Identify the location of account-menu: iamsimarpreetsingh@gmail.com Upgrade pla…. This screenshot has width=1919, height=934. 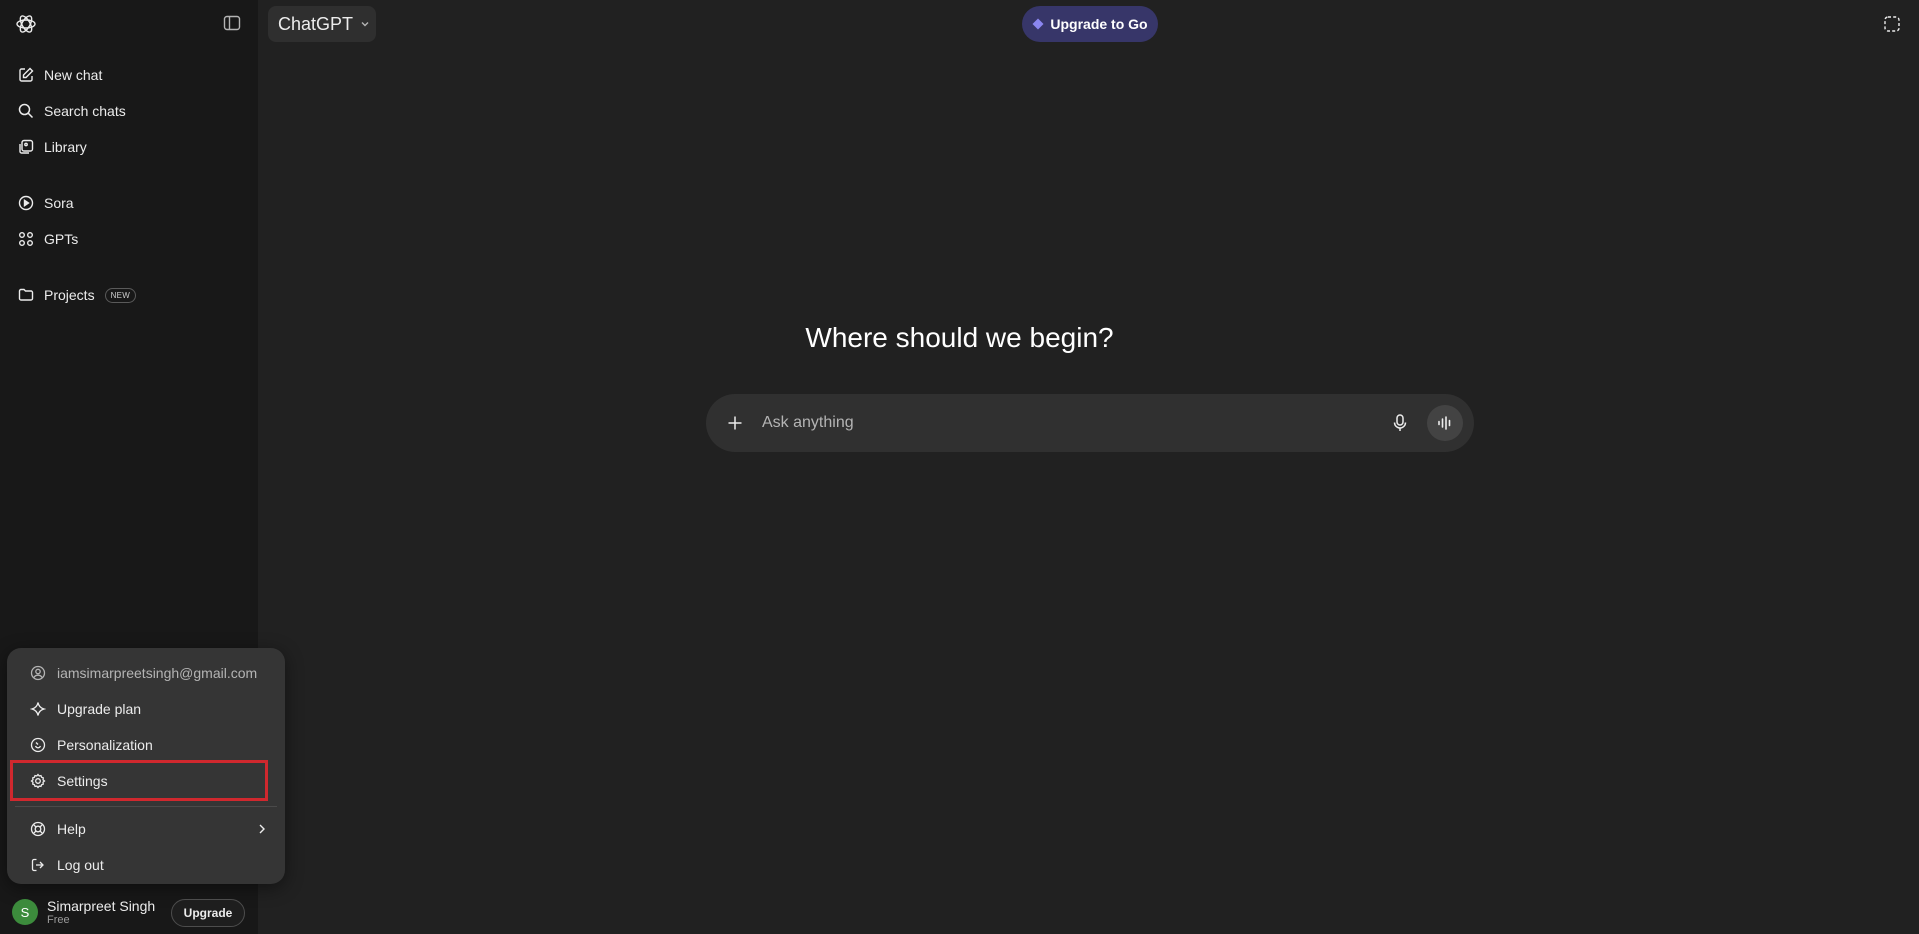
(146, 766).